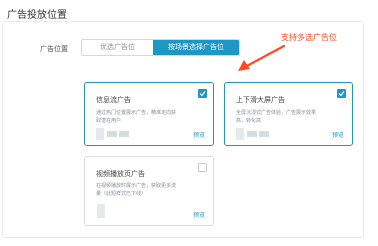  What do you see at coordinates (196, 47) in the screenshot?
I see `option-scene-placement: 按场景选择广告位` at bounding box center [196, 47].